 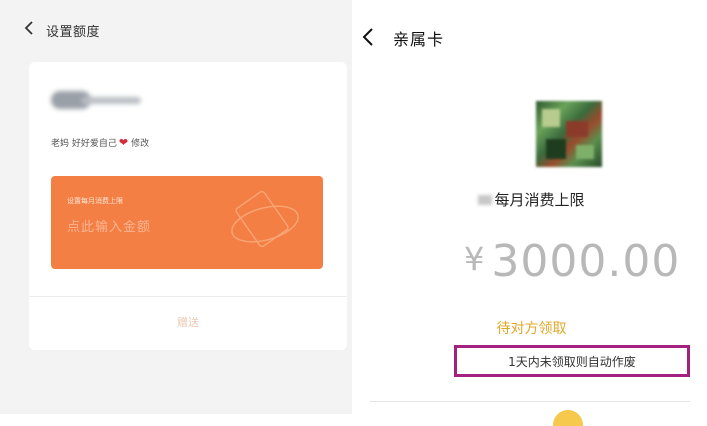 What do you see at coordinates (475, 259) in the screenshot?
I see `currency-symbol: ¥` at bounding box center [475, 259].